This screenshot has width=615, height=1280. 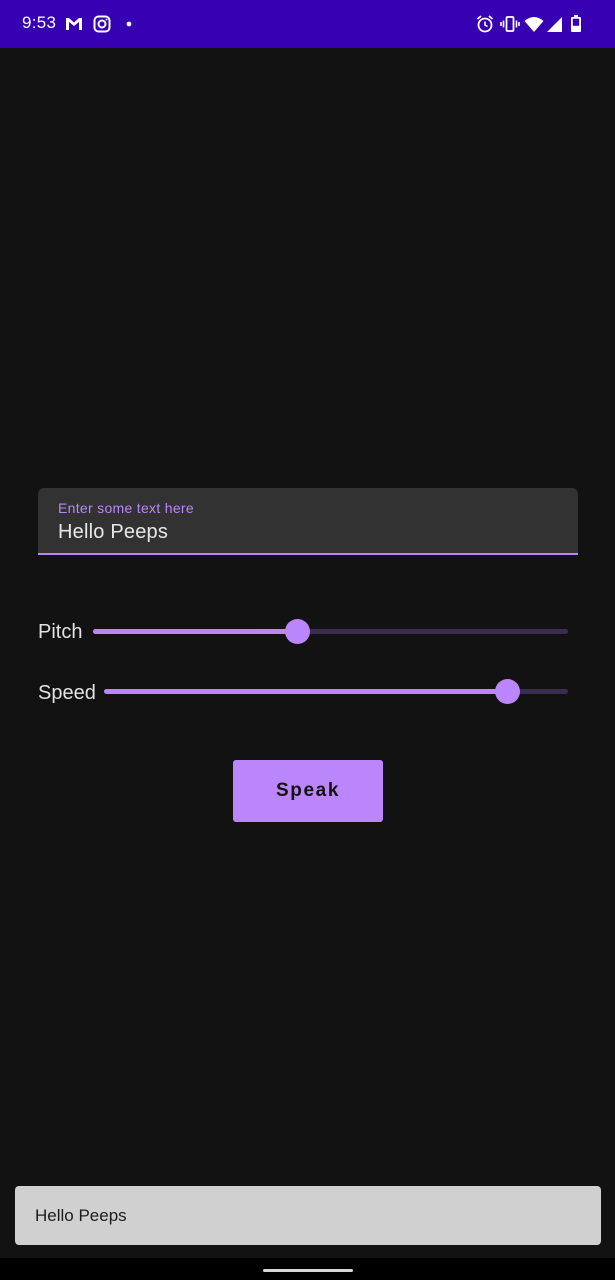 I want to click on speed-slider, so click(x=336, y=691).